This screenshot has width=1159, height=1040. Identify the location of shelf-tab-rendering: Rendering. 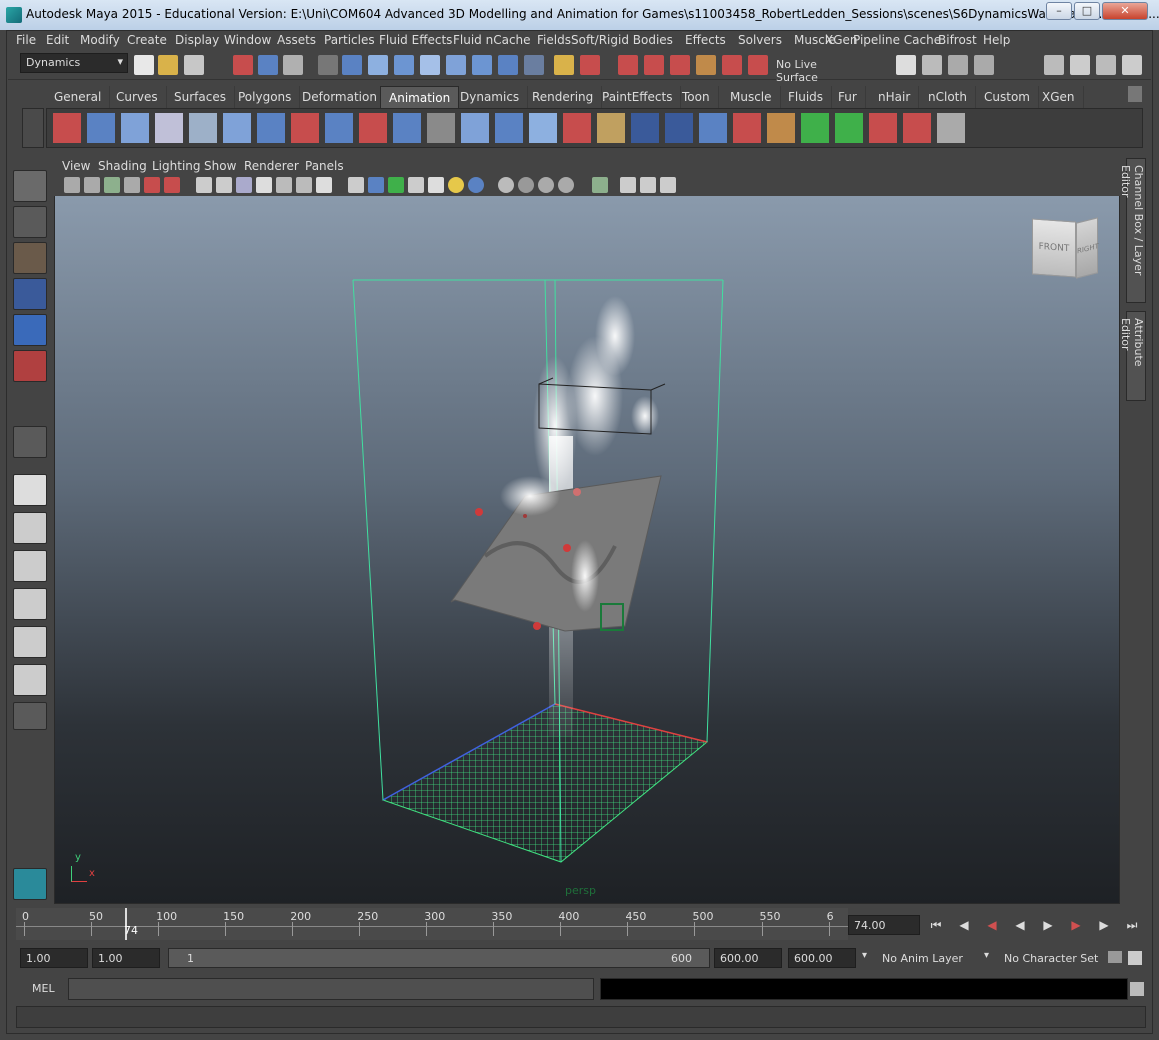
(563, 97).